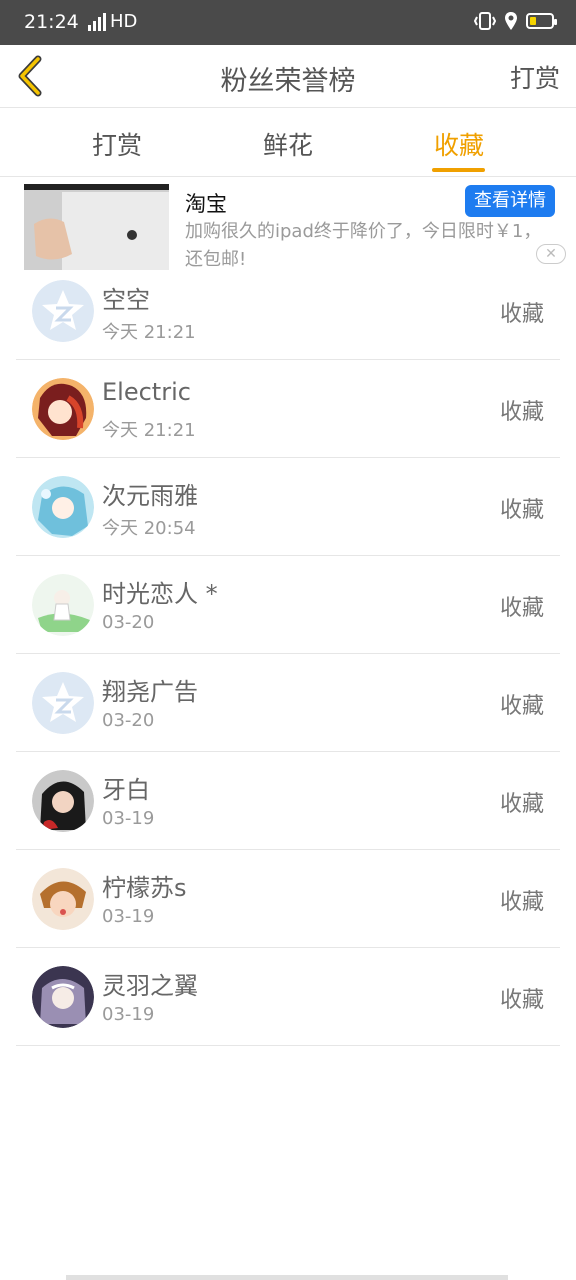 This screenshot has width=576, height=1280. Describe the element at coordinates (511, 21) in the screenshot. I see `location-icon` at that location.